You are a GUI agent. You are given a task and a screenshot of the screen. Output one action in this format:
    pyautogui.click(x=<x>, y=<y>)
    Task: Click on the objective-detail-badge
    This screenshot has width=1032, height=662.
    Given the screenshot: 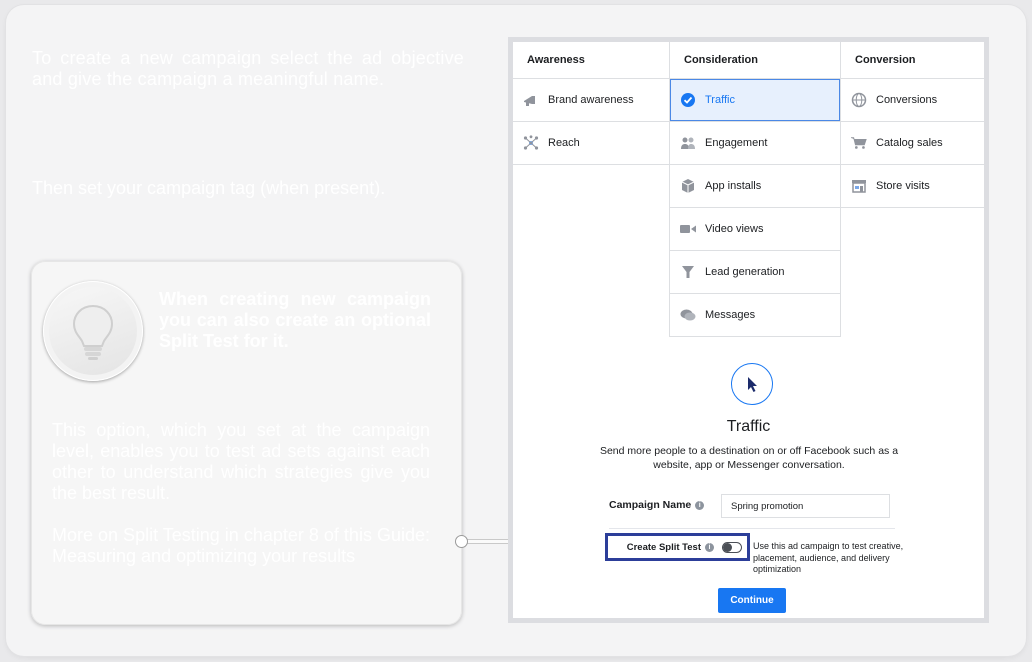 What is the action you would take?
    pyautogui.click(x=752, y=384)
    